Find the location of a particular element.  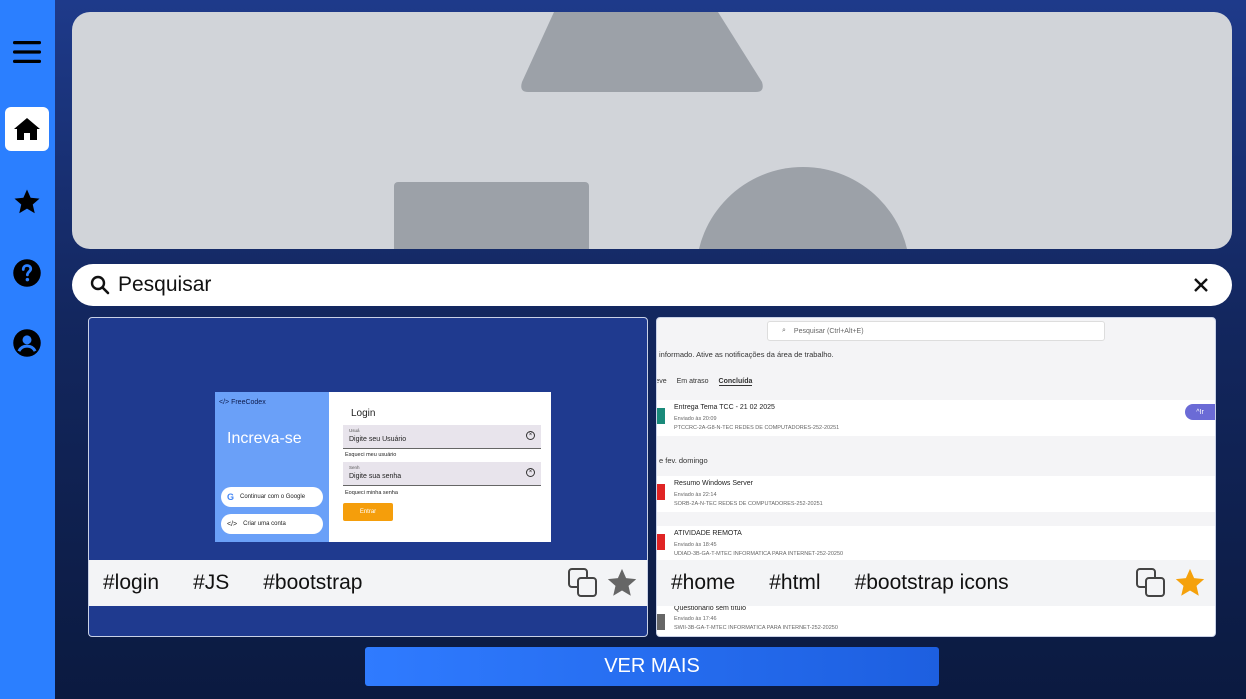

tag: #JS is located at coordinates (211, 583).